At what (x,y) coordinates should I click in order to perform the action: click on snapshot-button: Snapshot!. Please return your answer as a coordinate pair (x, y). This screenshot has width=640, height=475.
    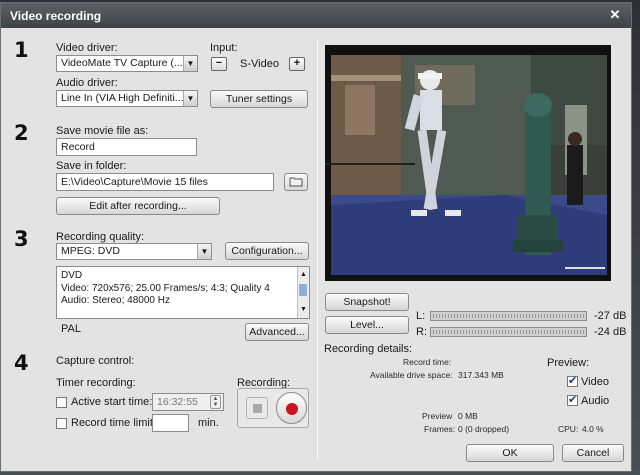
    Looking at the image, I should click on (367, 302).